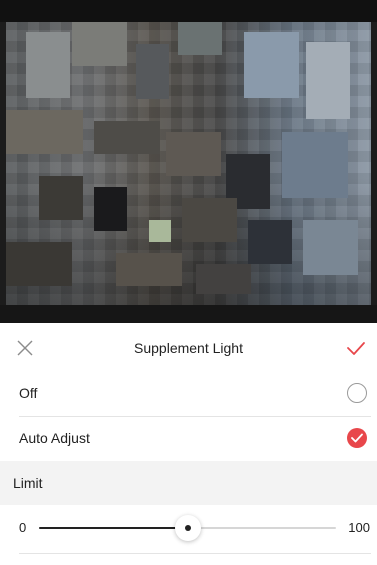  I want to click on limit-slider-row: 0 100, so click(188, 529).